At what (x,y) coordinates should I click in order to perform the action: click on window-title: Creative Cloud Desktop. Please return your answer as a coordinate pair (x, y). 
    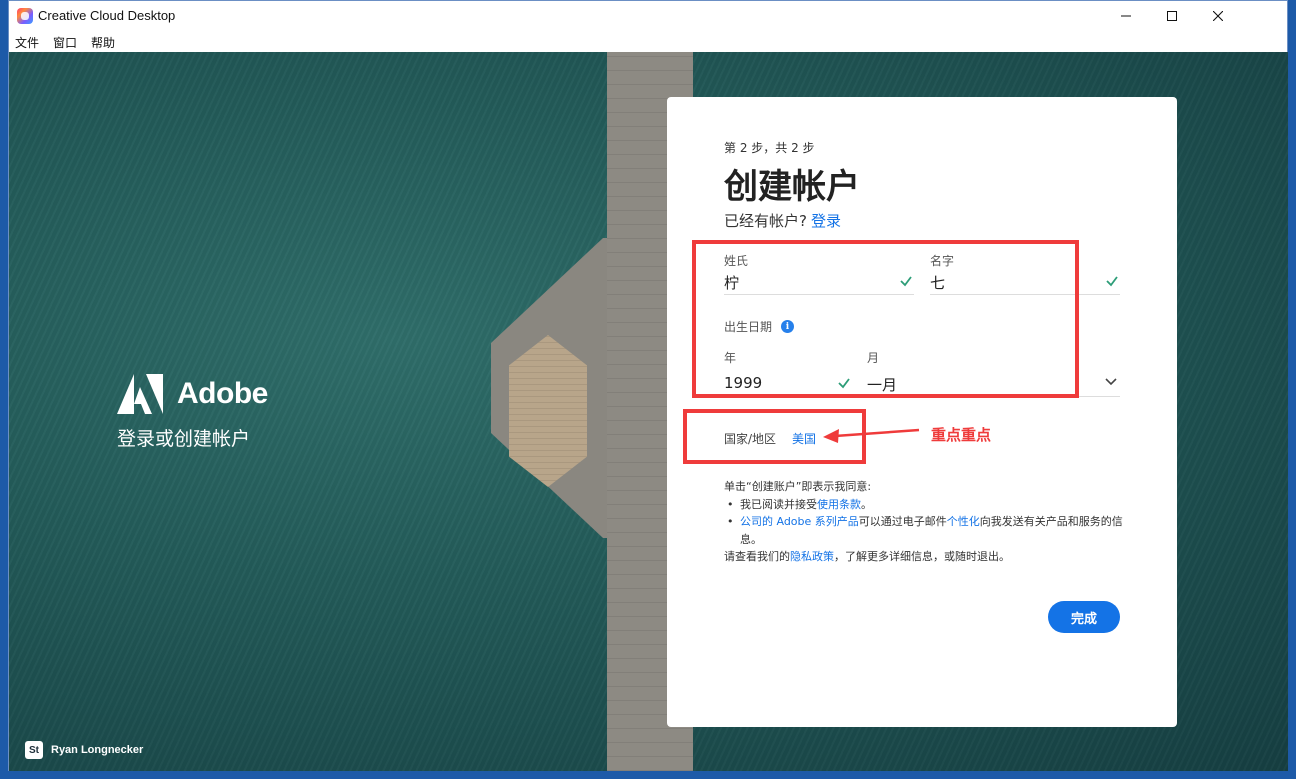
    Looking at the image, I should click on (107, 15).